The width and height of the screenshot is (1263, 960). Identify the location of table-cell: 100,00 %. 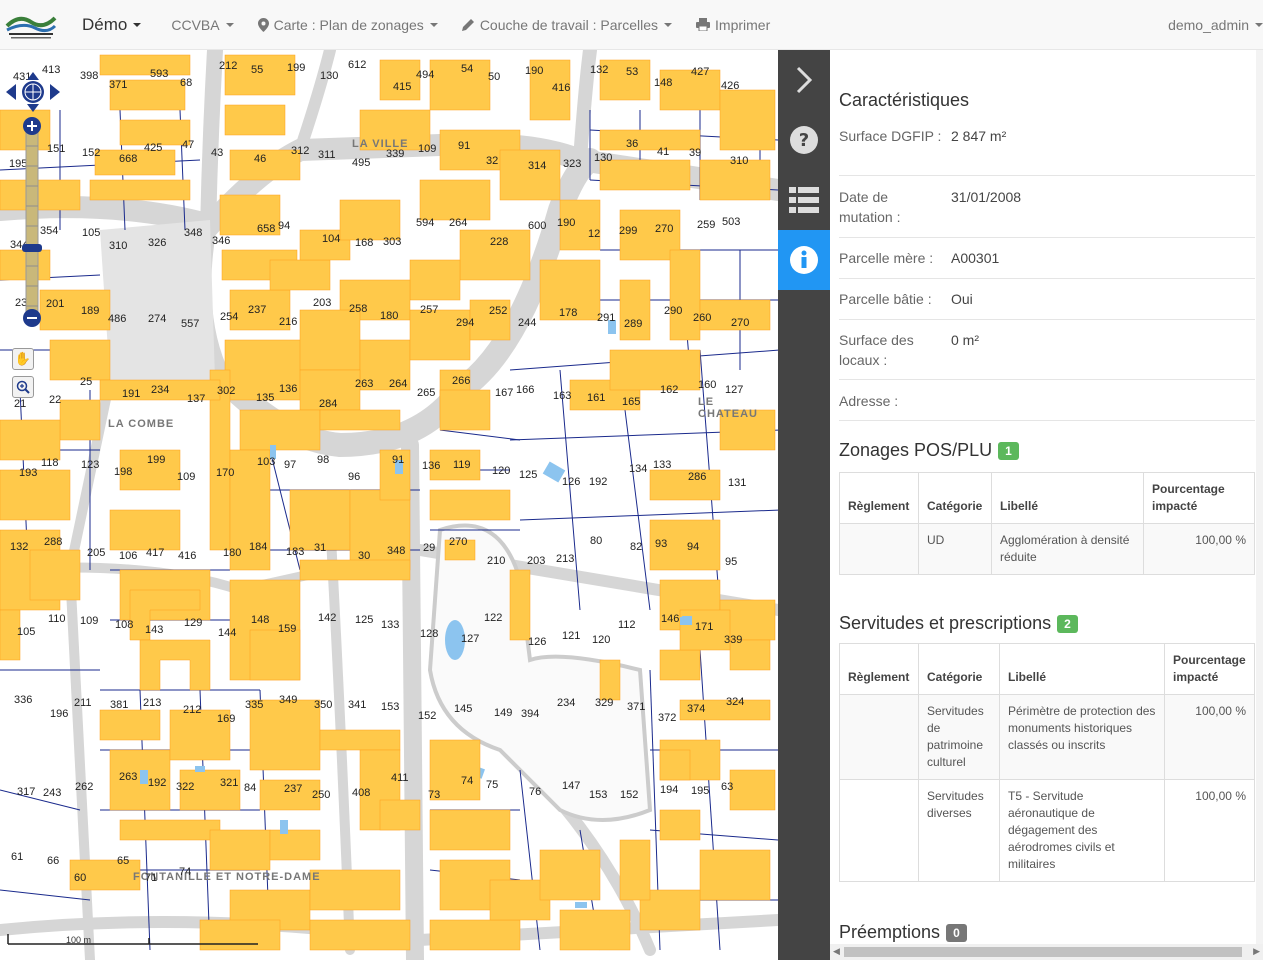
(1199, 549).